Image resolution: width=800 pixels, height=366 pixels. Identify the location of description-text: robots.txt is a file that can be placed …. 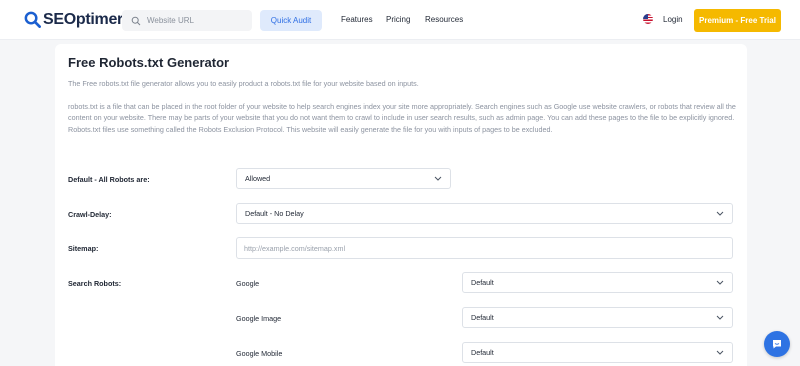
(402, 118).